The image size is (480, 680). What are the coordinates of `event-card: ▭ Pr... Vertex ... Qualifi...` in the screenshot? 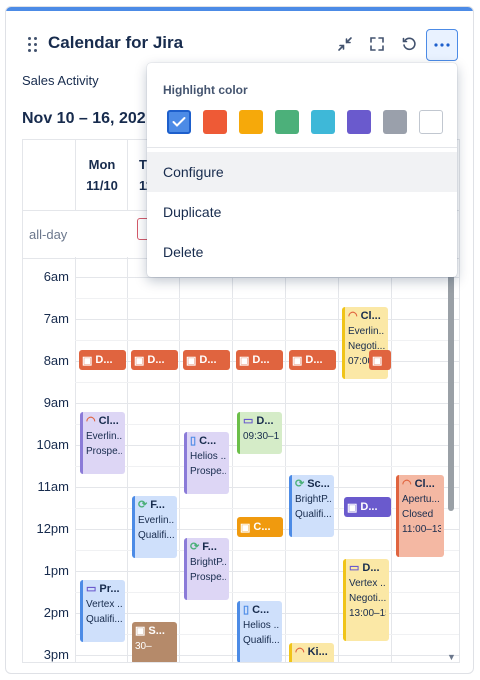 It's located at (102, 611).